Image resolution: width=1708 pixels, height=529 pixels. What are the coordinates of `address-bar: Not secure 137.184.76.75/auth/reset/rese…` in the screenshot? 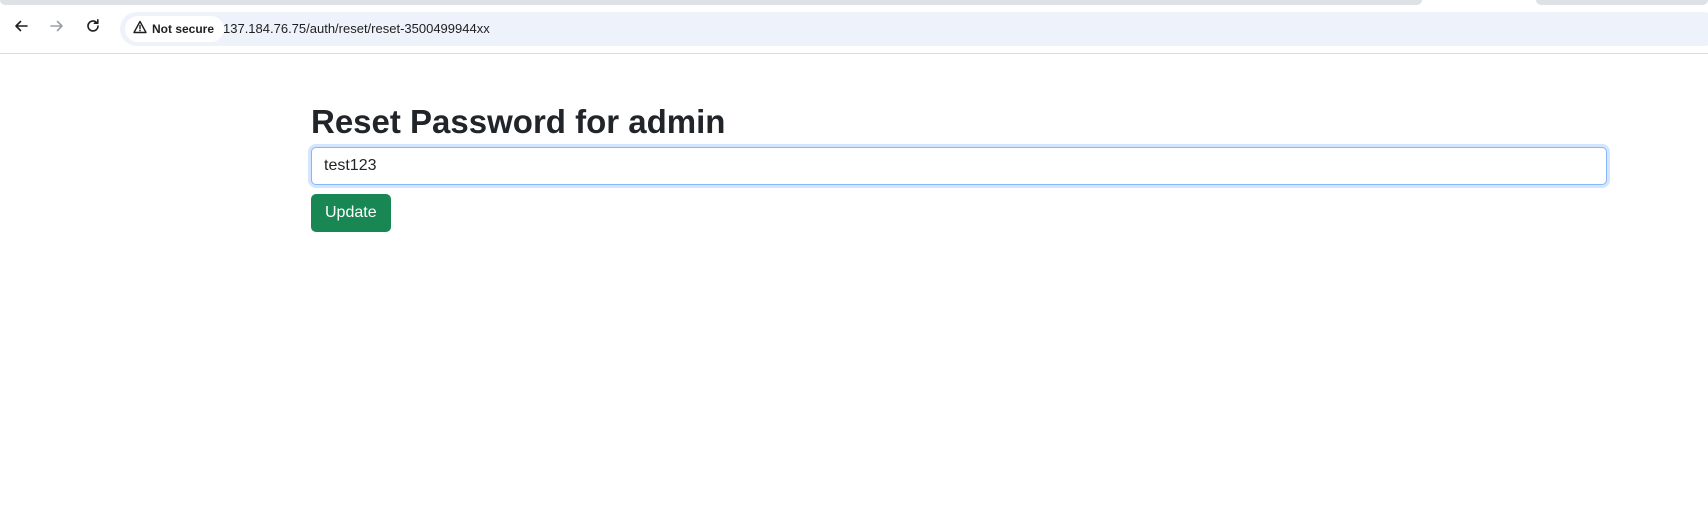 It's located at (914, 29).